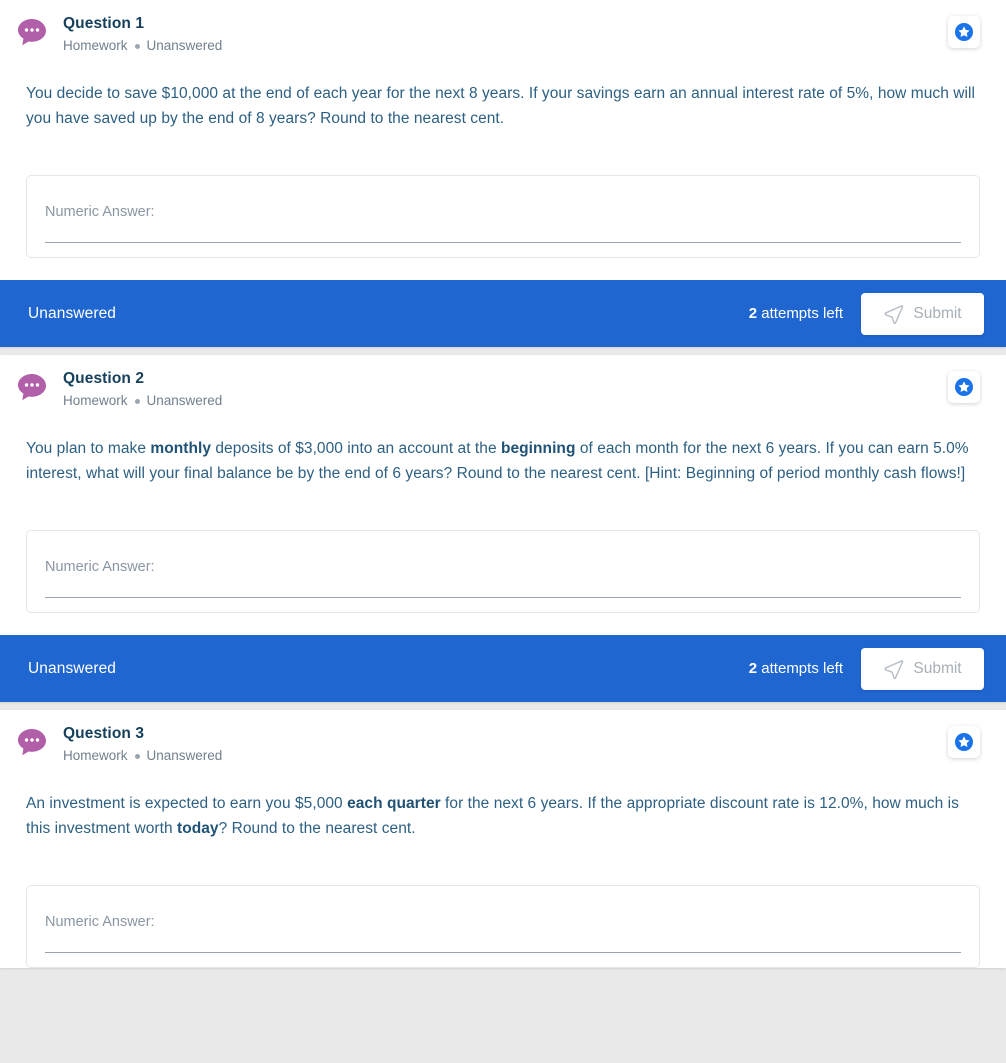  I want to click on question-header: Question 1 Homework Unanswered, so click(499, 36).